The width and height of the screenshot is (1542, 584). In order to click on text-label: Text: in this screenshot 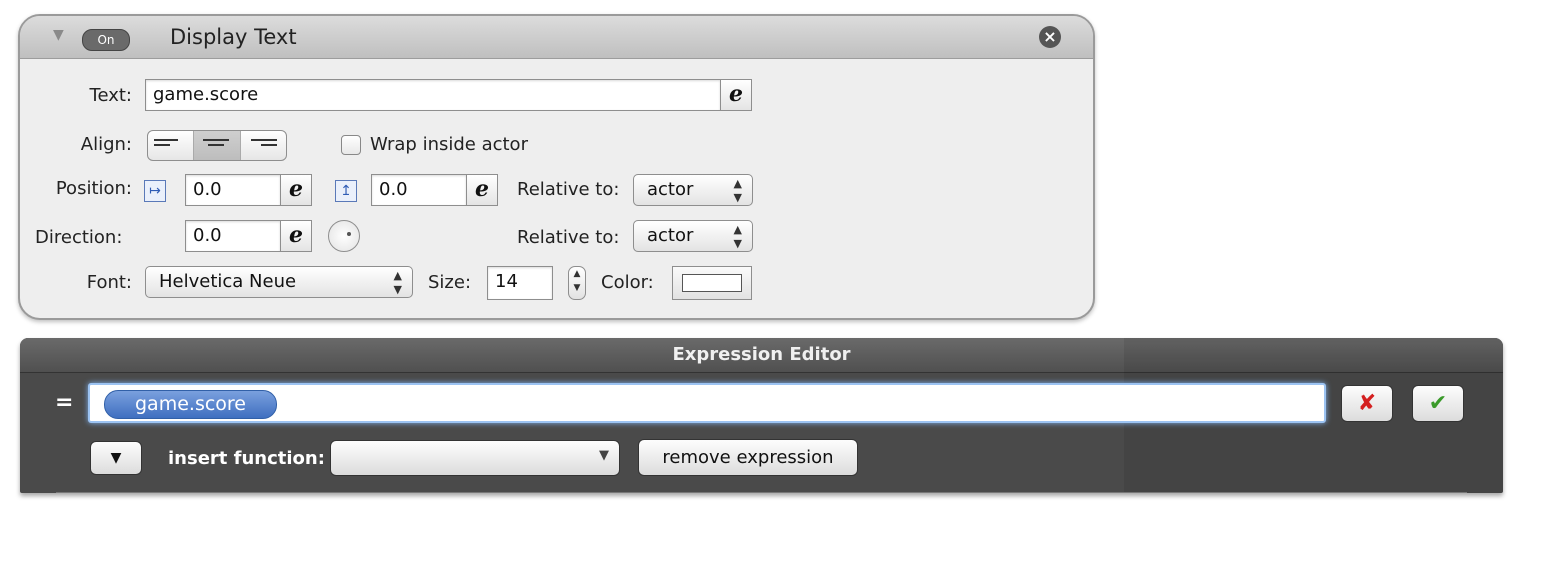, I will do `click(110, 95)`.